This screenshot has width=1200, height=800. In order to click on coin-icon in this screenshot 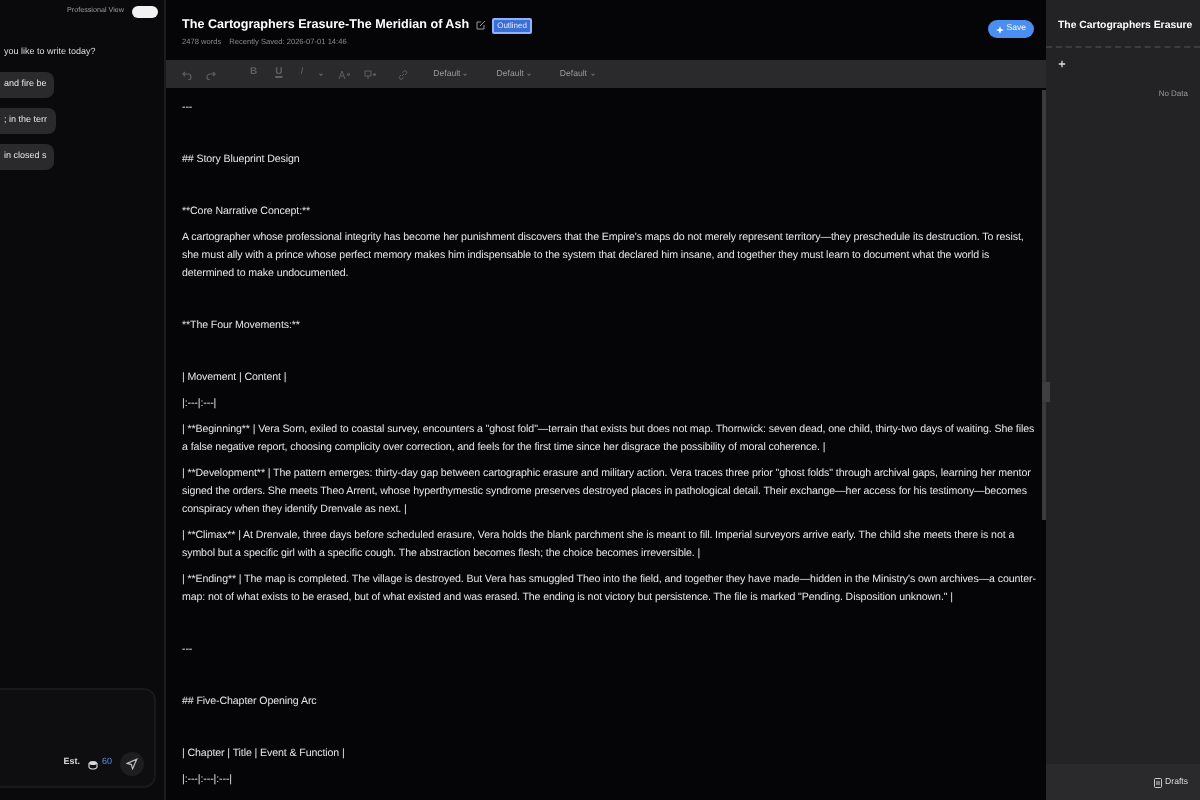, I will do `click(92, 765)`.